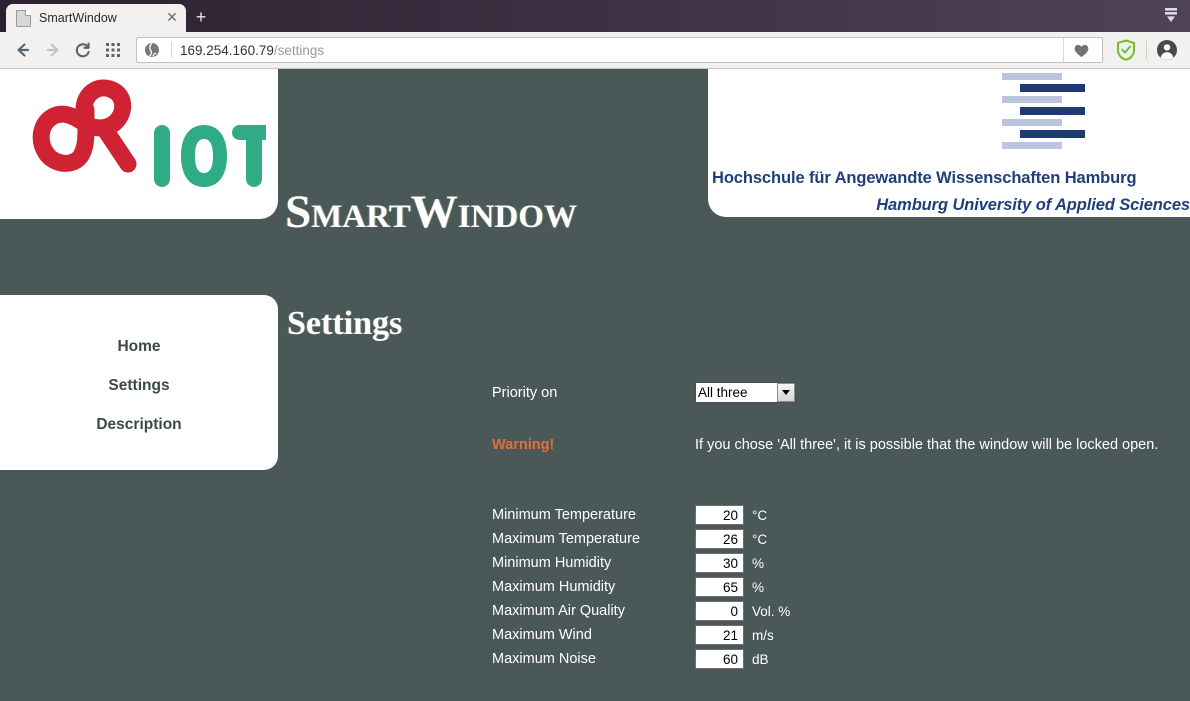 Image resolution: width=1190 pixels, height=701 pixels. What do you see at coordinates (760, 659) in the screenshot?
I see `field-unit: dB` at bounding box center [760, 659].